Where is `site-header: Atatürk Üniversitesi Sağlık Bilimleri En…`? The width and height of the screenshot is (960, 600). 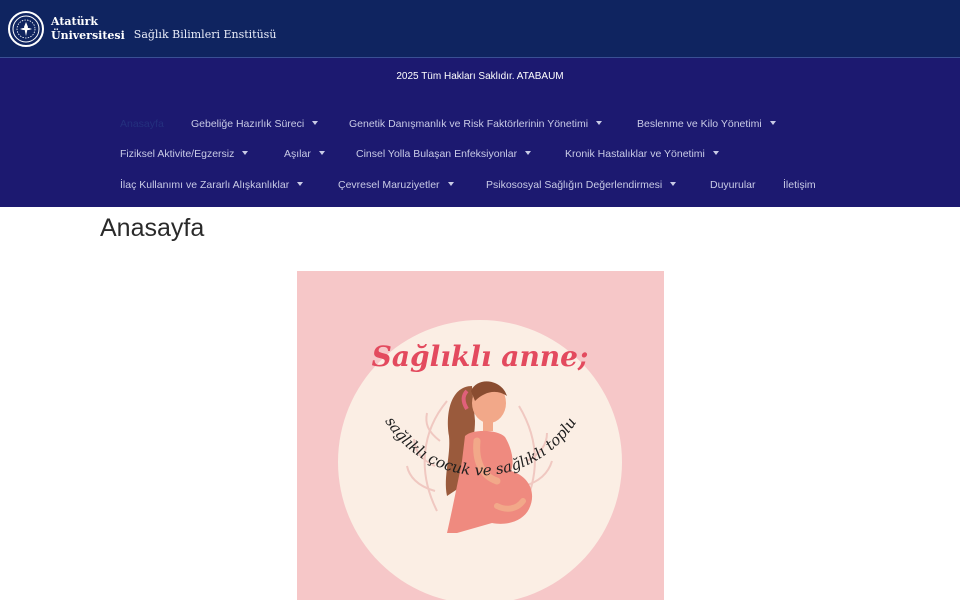
site-header: Atatürk Üniversitesi Sağlık Bilimleri En… is located at coordinates (480, 29).